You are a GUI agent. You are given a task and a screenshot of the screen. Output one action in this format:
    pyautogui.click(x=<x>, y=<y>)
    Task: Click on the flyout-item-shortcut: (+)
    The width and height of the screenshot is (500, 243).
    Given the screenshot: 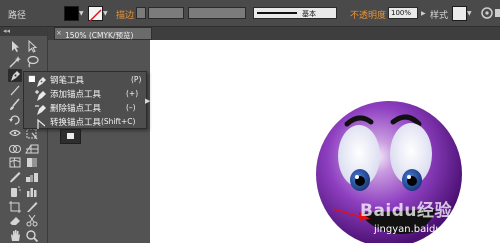 What is the action you would take?
    pyautogui.click(x=132, y=93)
    